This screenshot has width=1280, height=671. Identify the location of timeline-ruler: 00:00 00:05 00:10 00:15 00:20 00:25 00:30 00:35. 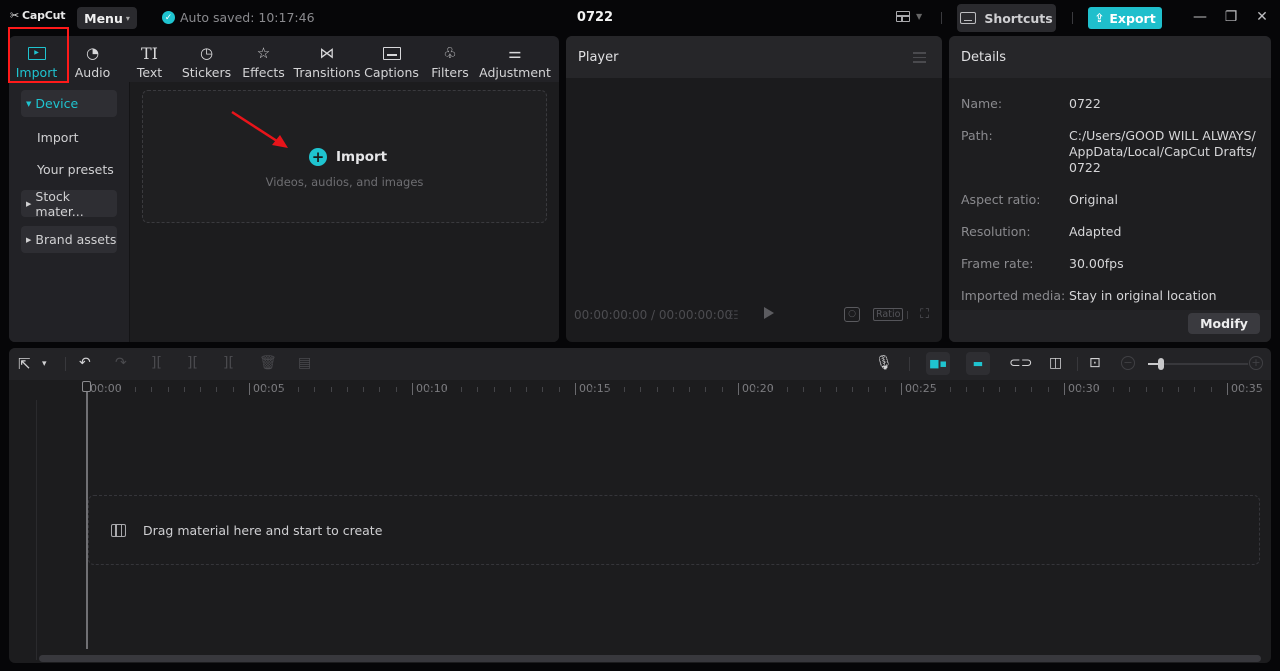
(640, 390).